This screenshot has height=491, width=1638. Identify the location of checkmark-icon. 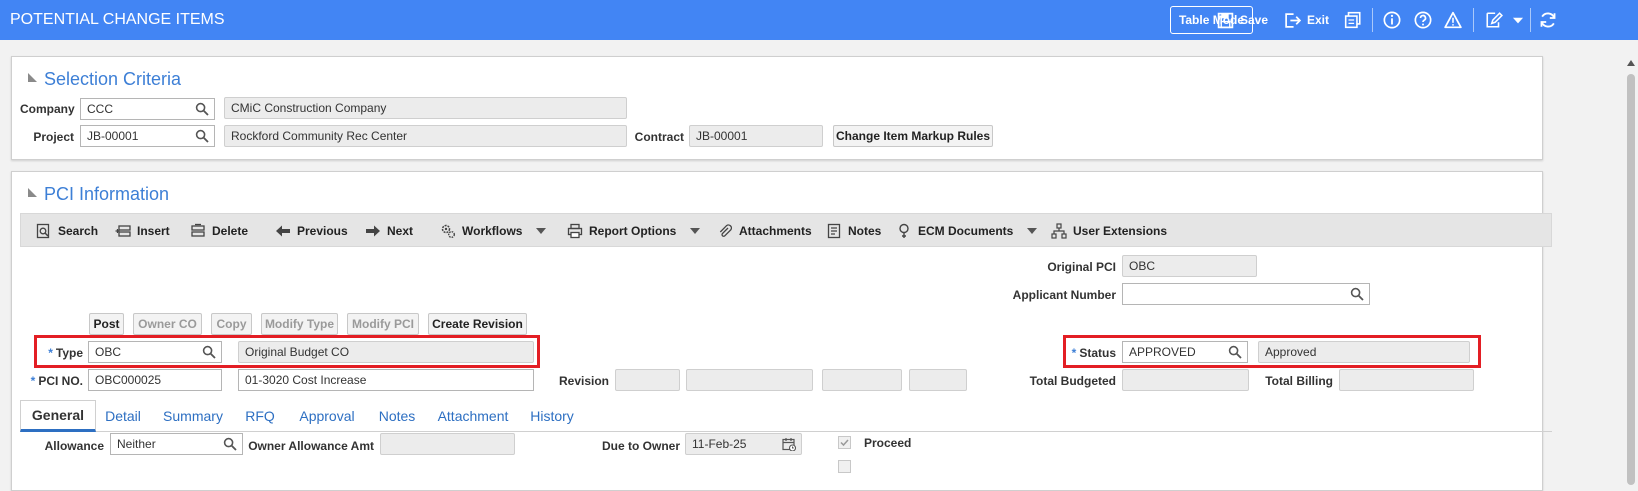
(844, 443).